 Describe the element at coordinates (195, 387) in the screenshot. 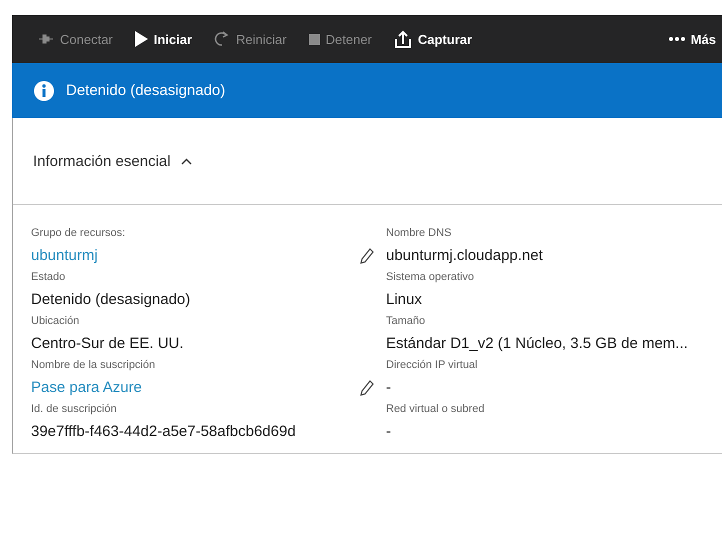

I see `field-link: Pase para Azure` at that location.